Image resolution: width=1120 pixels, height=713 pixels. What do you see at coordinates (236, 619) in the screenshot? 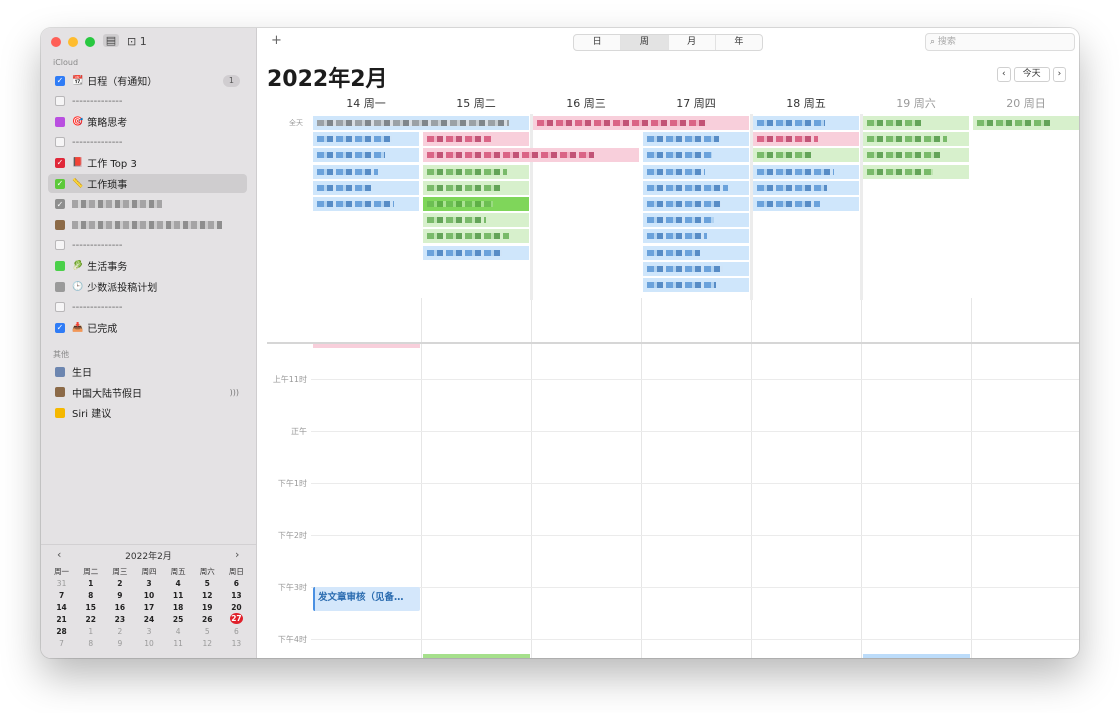
I see `mini-day: 27` at bounding box center [236, 619].